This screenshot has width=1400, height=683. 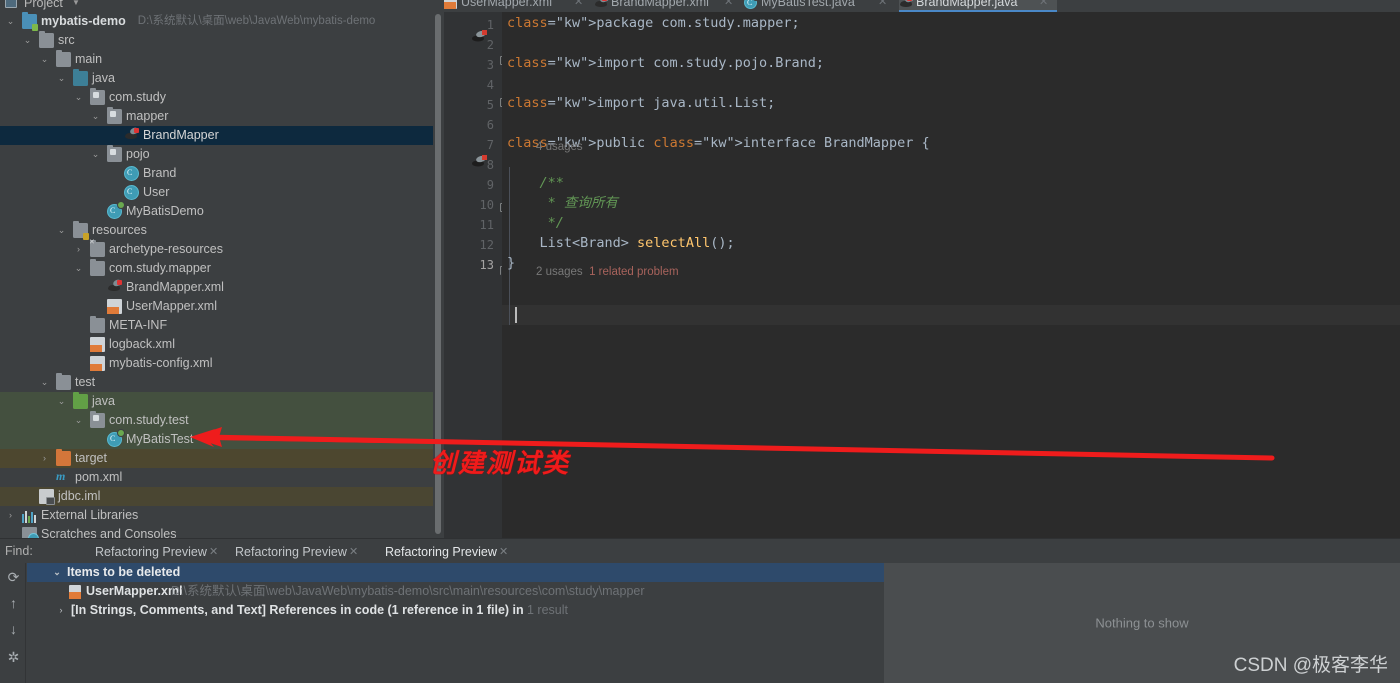 What do you see at coordinates (216, 306) in the screenshot?
I see `tree-item: <> UserMapper.xml` at bounding box center [216, 306].